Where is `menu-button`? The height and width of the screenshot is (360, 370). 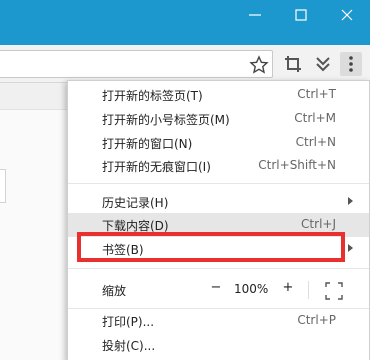 menu-button is located at coordinates (351, 64).